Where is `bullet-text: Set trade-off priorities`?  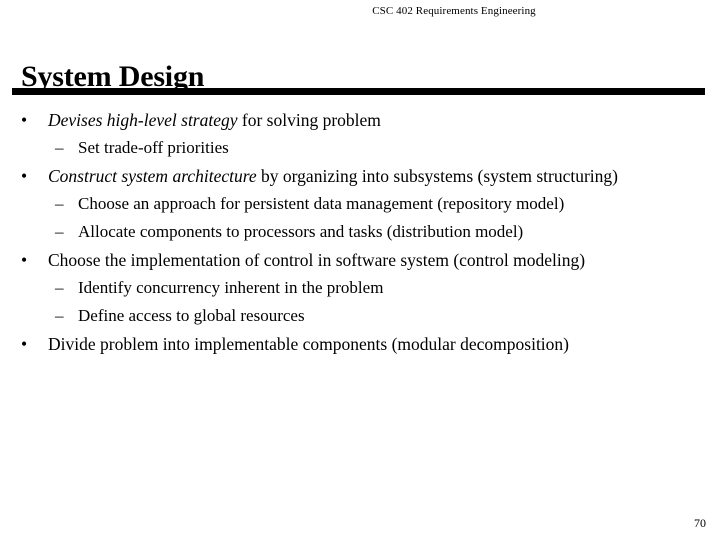 bullet-text: Set trade-off priorities is located at coordinates (153, 147).